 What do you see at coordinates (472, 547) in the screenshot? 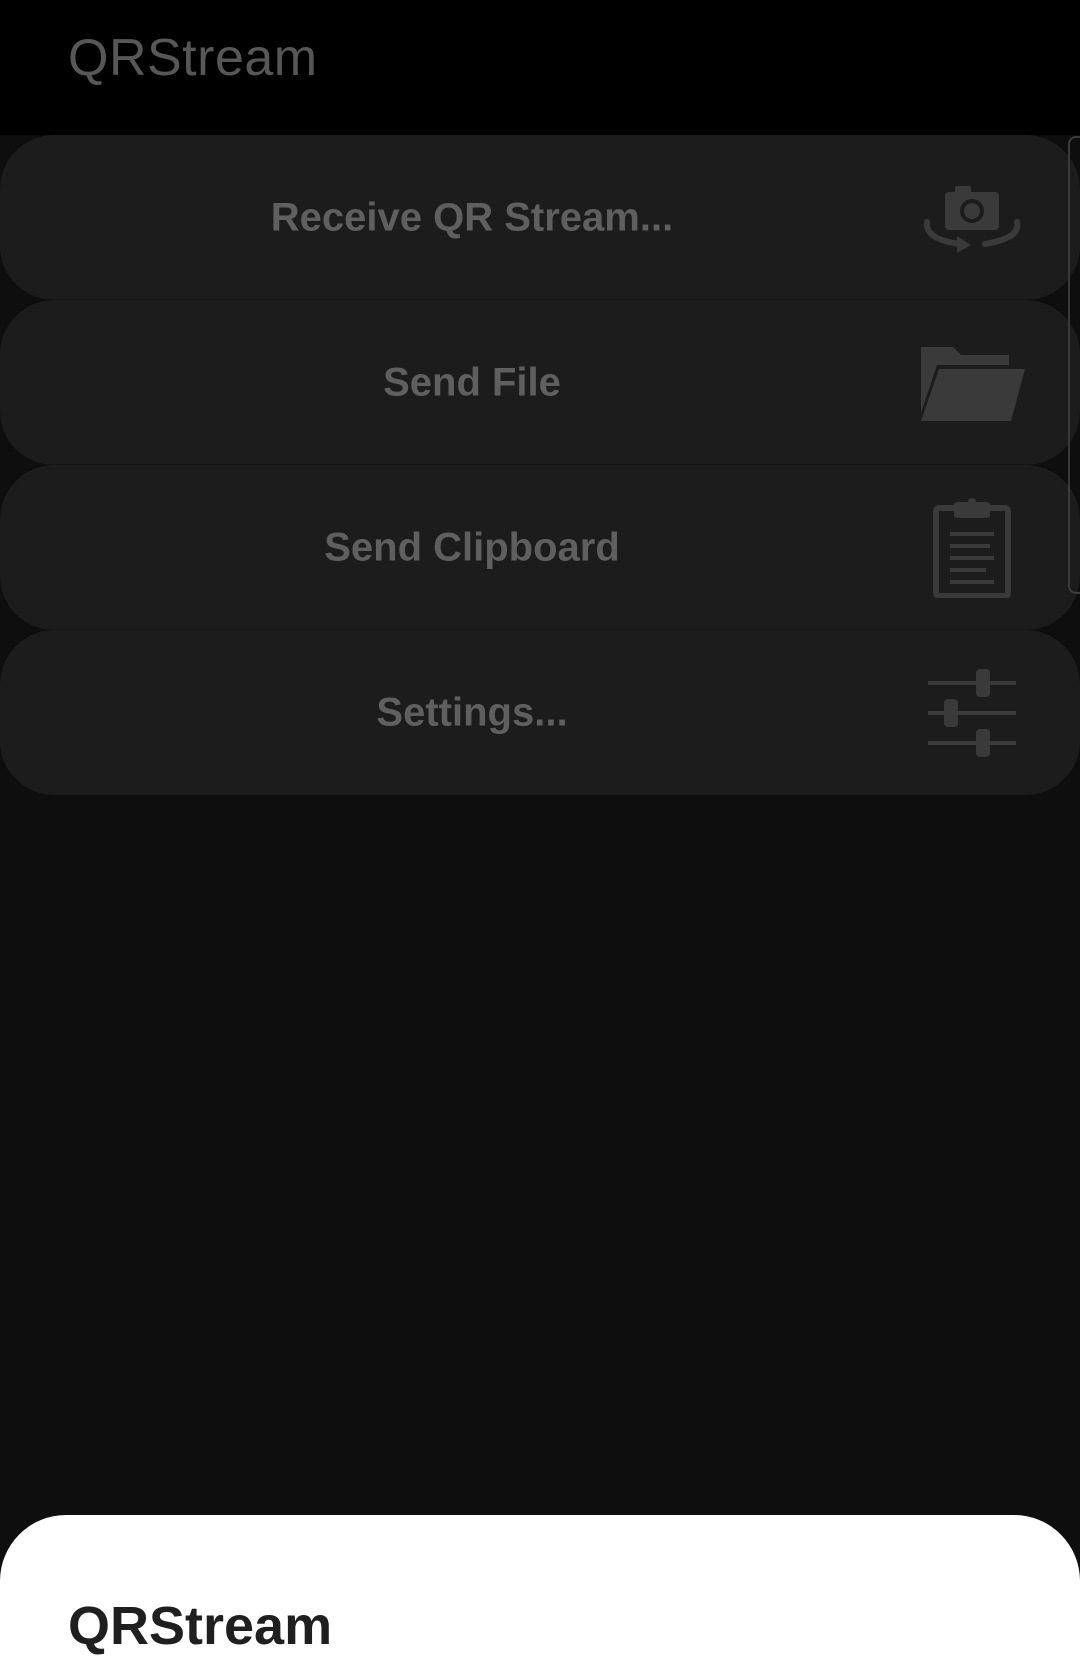
I see `menu-item-label: Send Clipboard` at bounding box center [472, 547].